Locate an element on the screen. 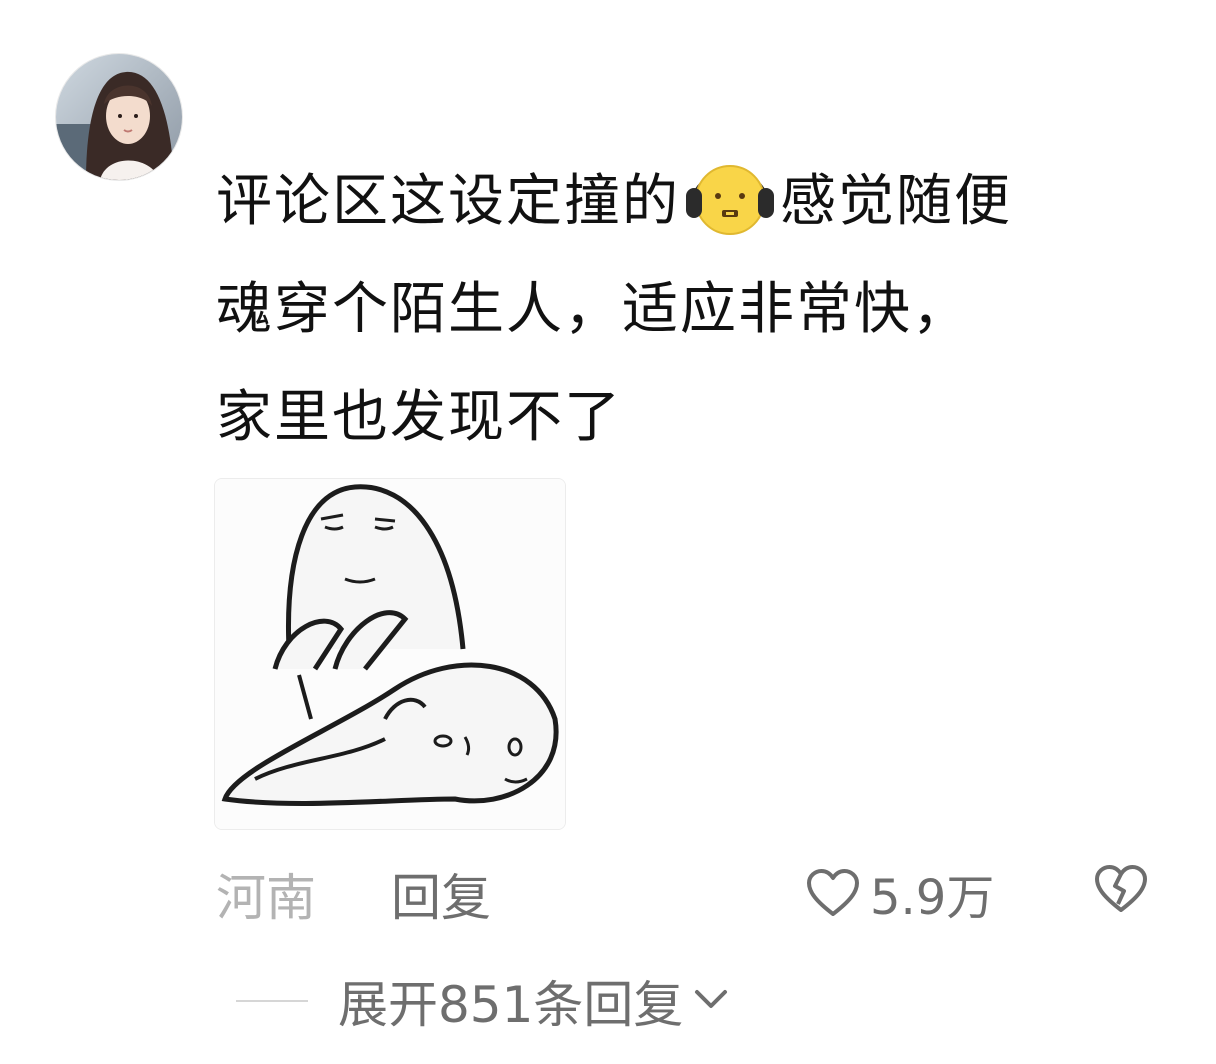 Image resolution: width=1216 pixels, height=1064 pixels. dislike-button is located at coordinates (1121, 889).